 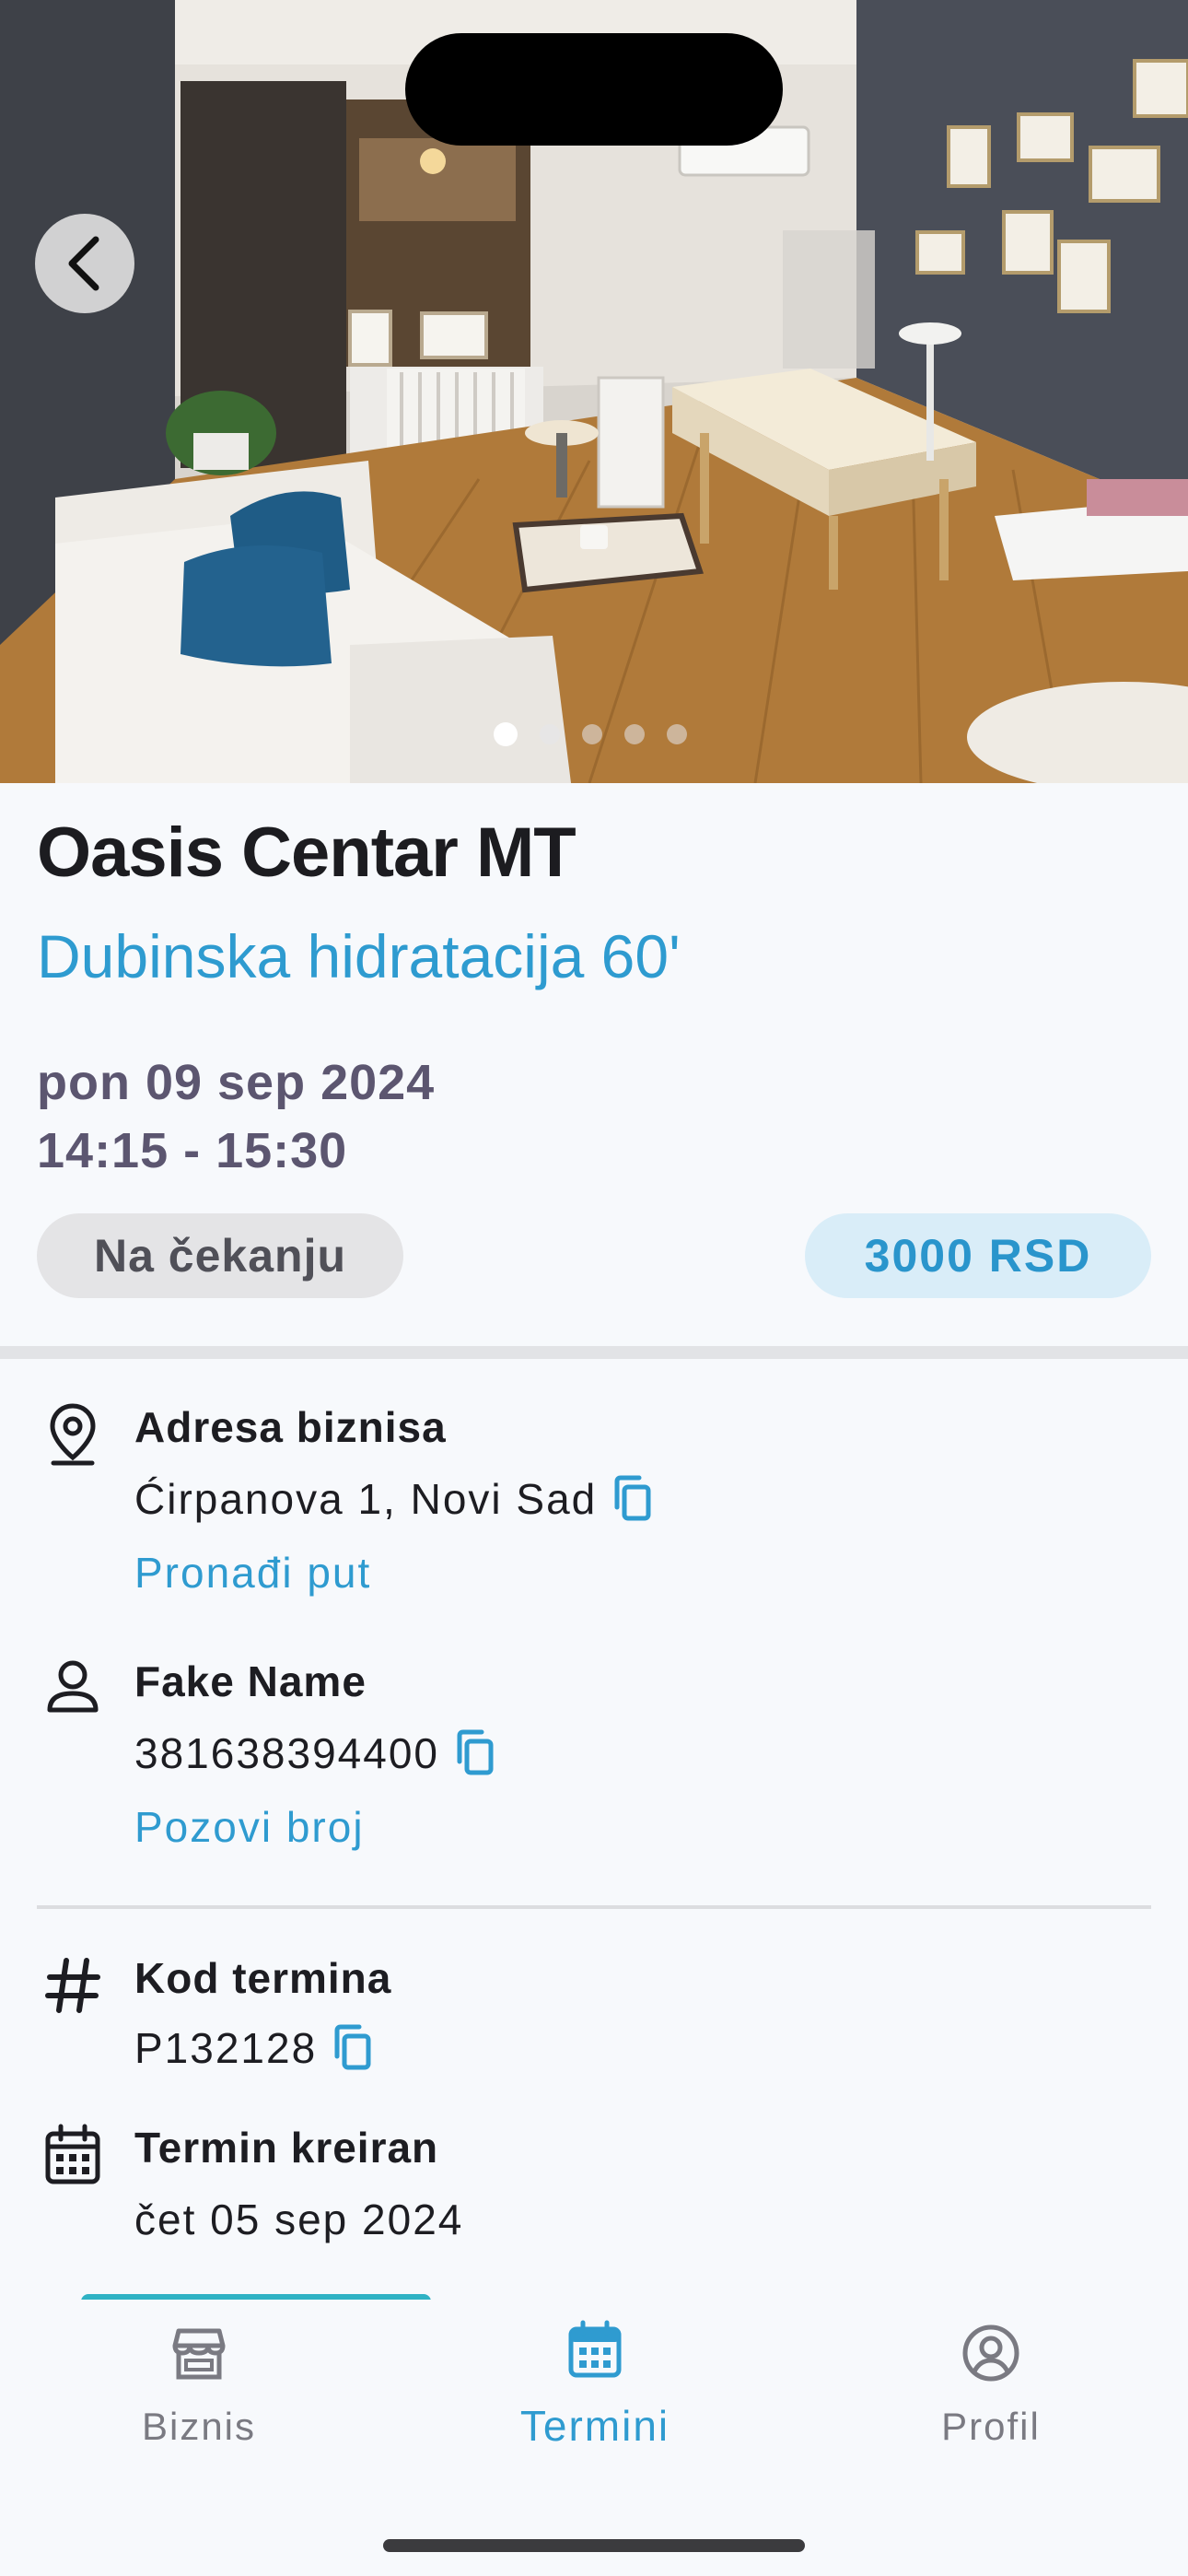 I want to click on home-indicator, so click(x=594, y=2545).